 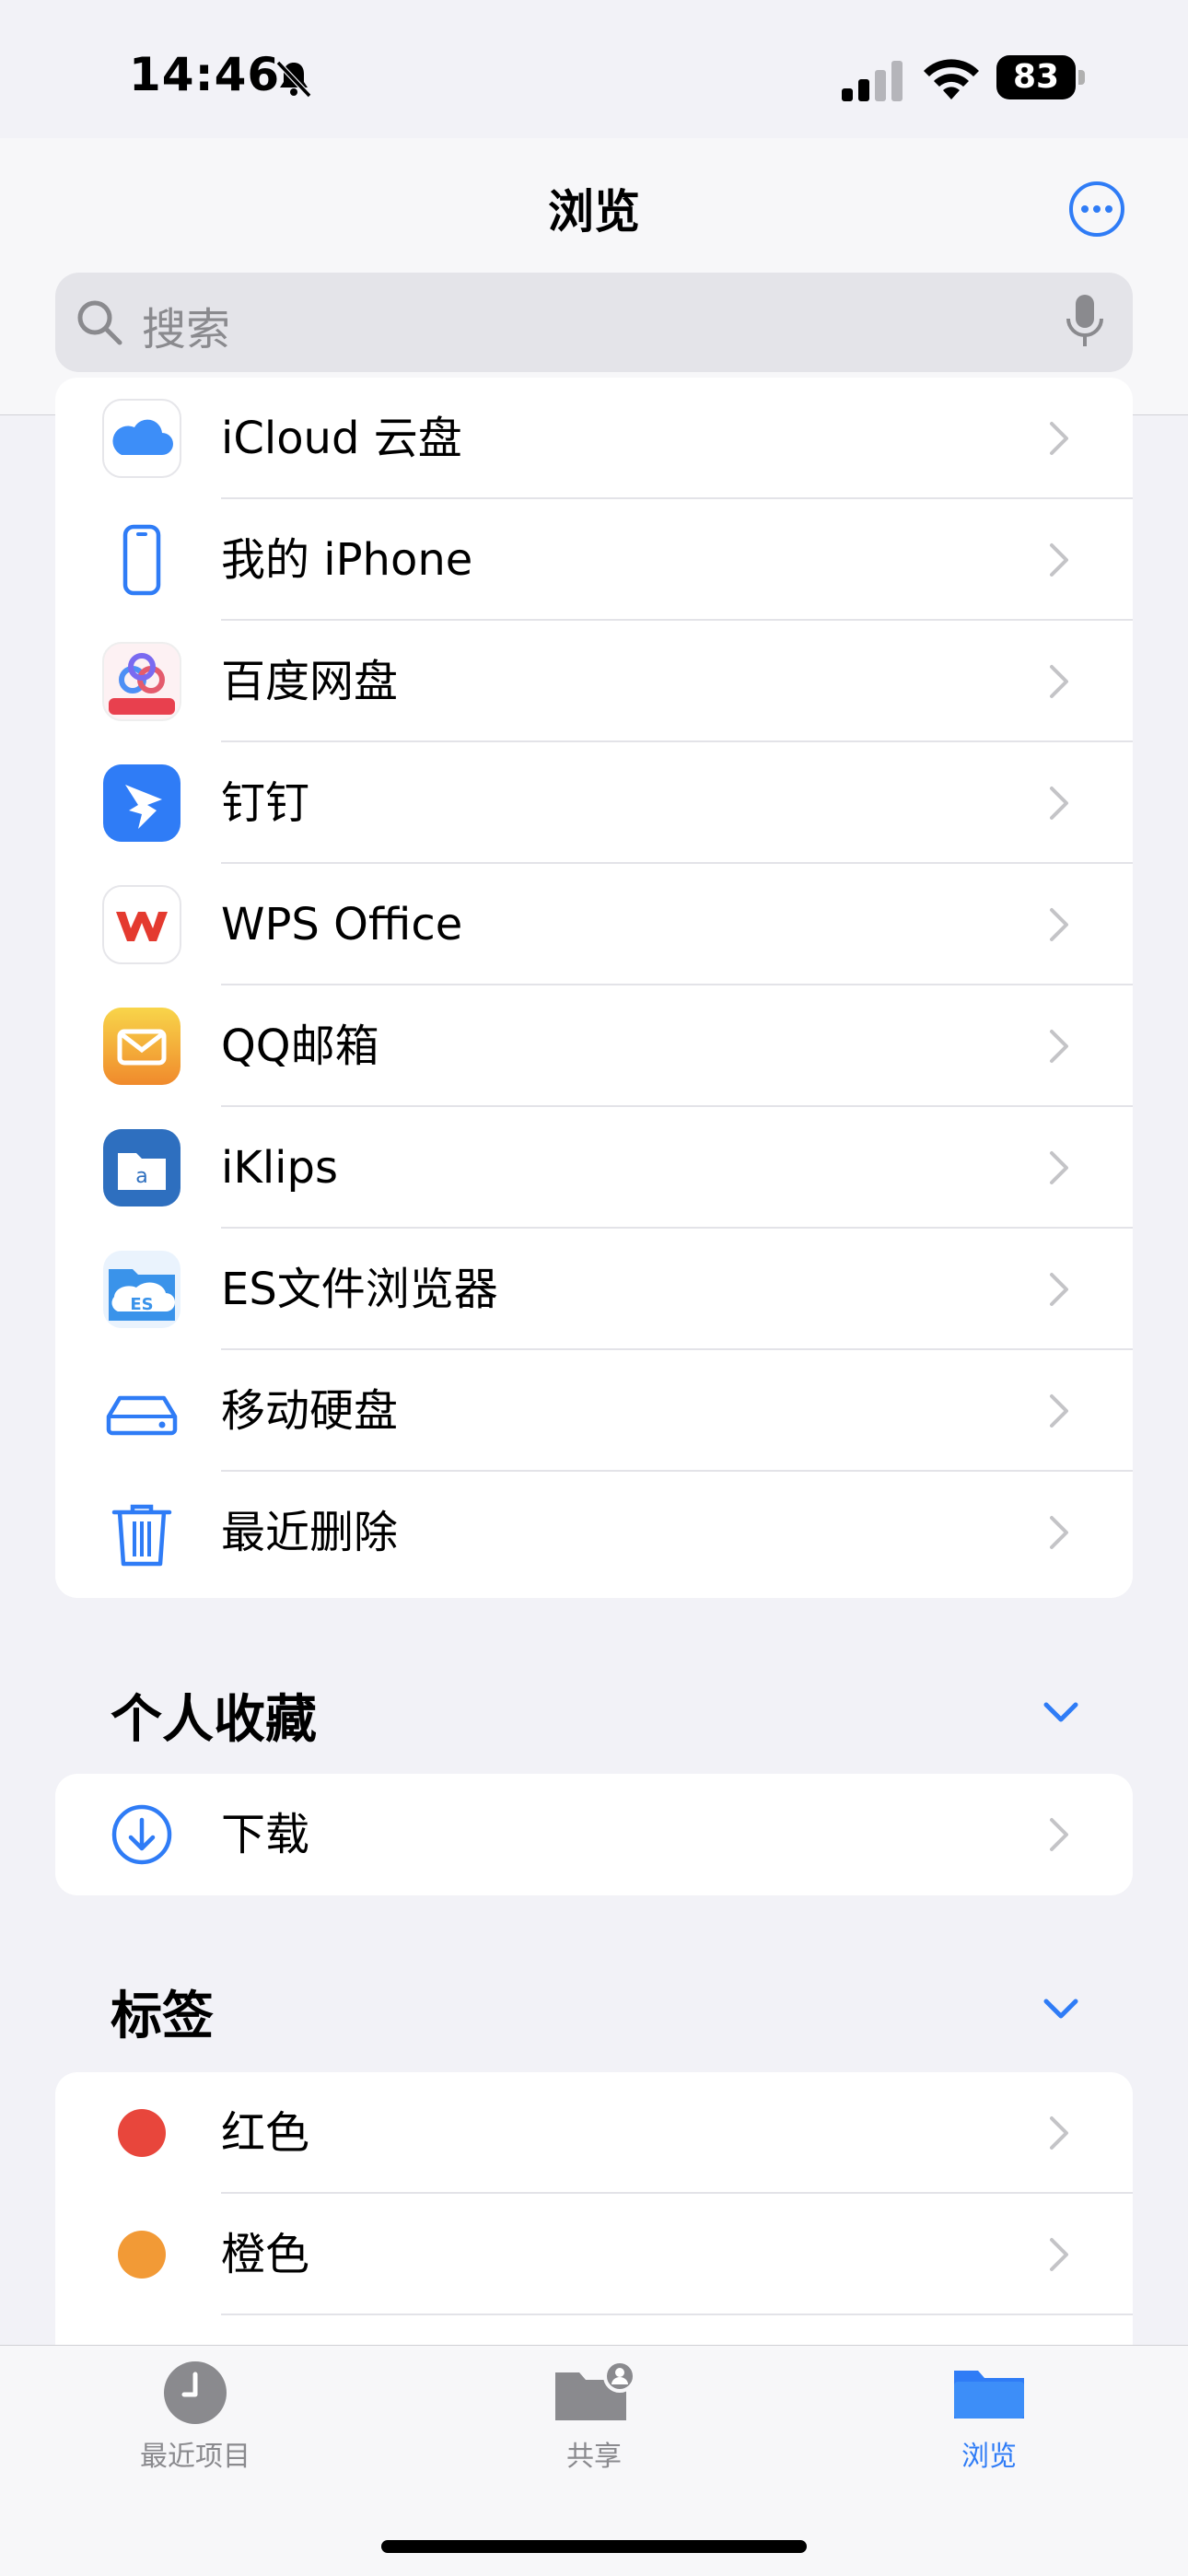 What do you see at coordinates (142, 1415) in the screenshot?
I see `external-drive-icon` at bounding box center [142, 1415].